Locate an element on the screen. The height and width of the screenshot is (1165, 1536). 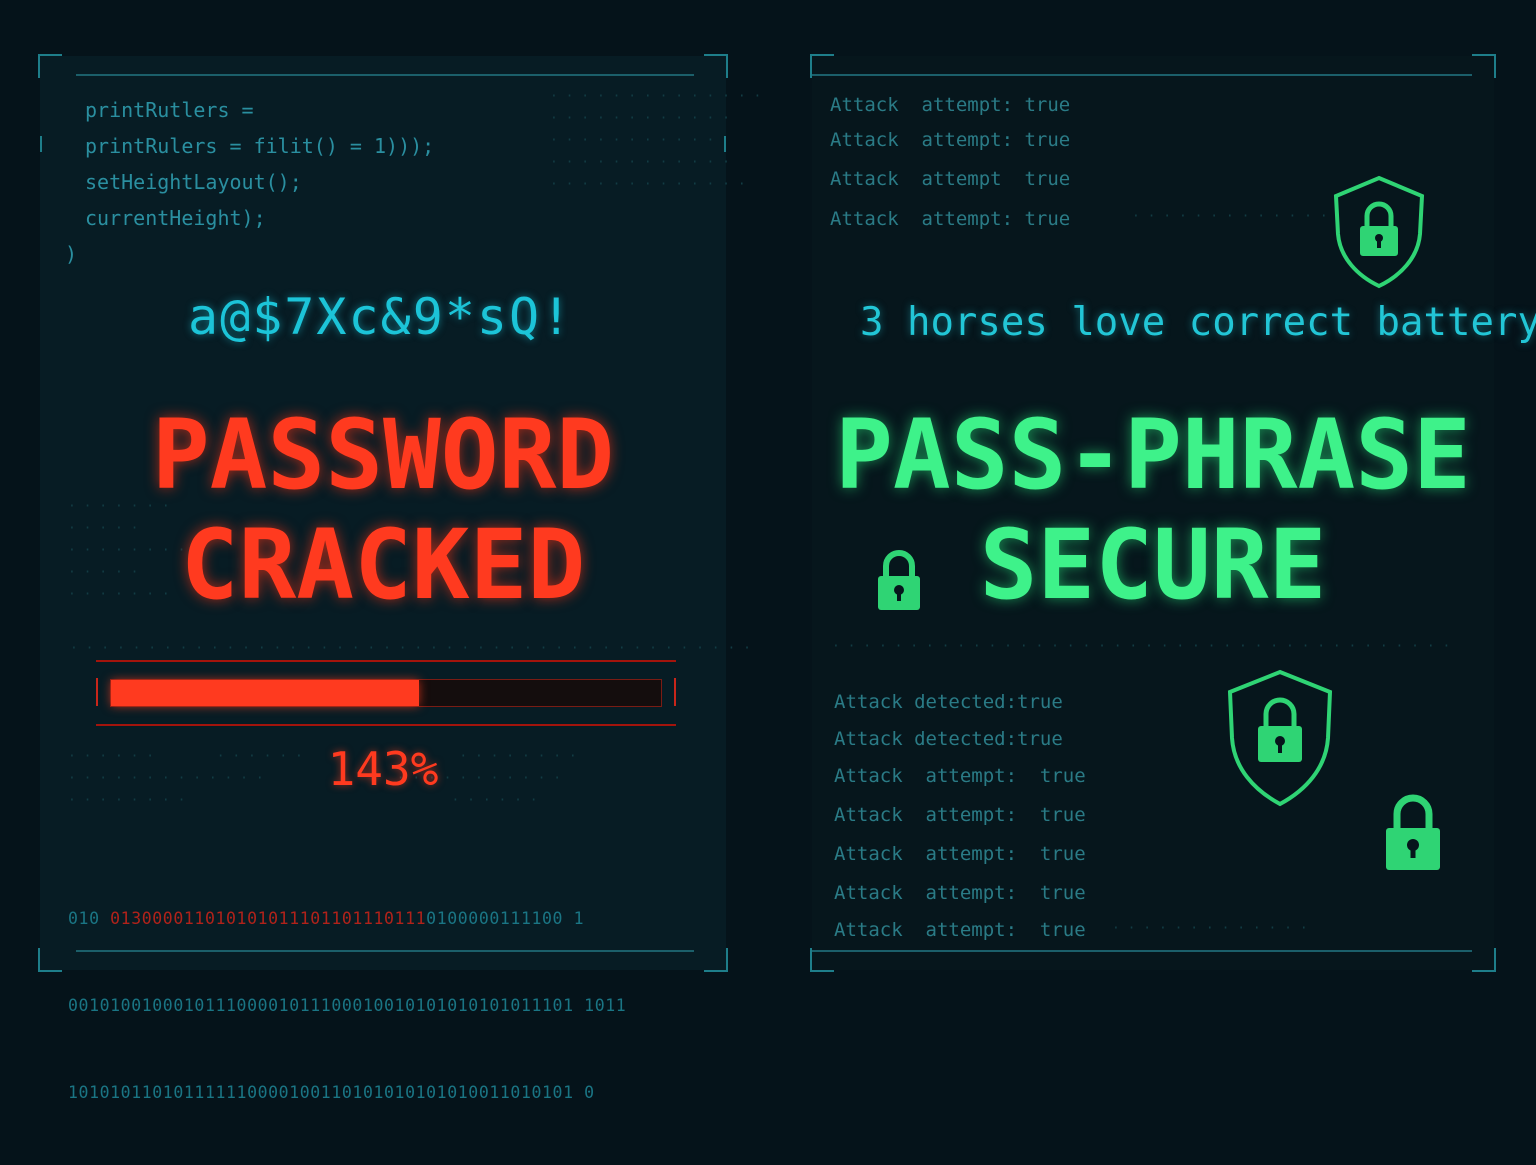
progress-fill is located at coordinates (265, 693).